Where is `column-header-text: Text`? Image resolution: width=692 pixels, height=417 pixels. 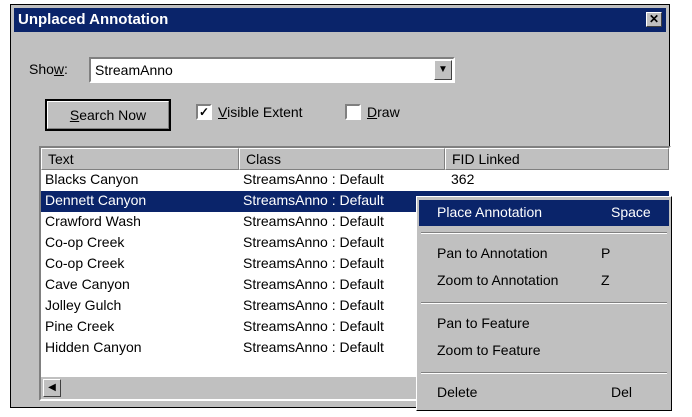 column-header-text: Text is located at coordinates (140, 159).